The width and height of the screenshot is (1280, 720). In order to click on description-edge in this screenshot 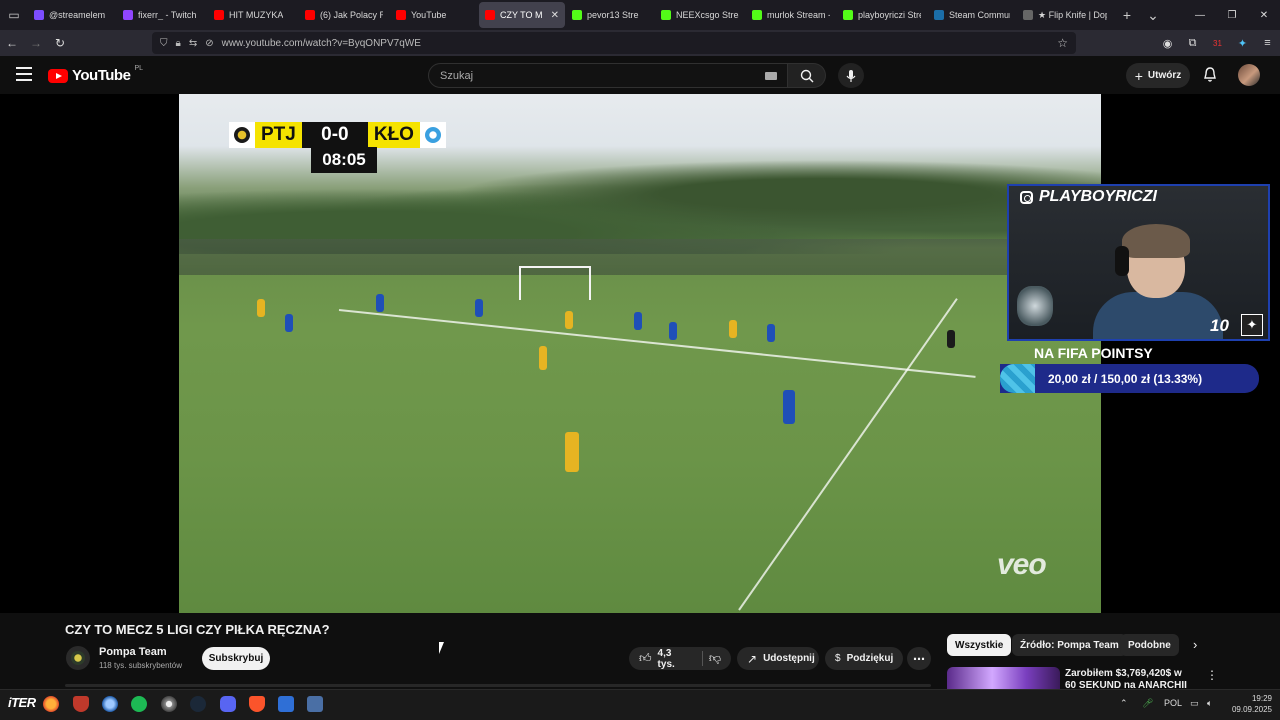, I will do `click(498, 685)`.